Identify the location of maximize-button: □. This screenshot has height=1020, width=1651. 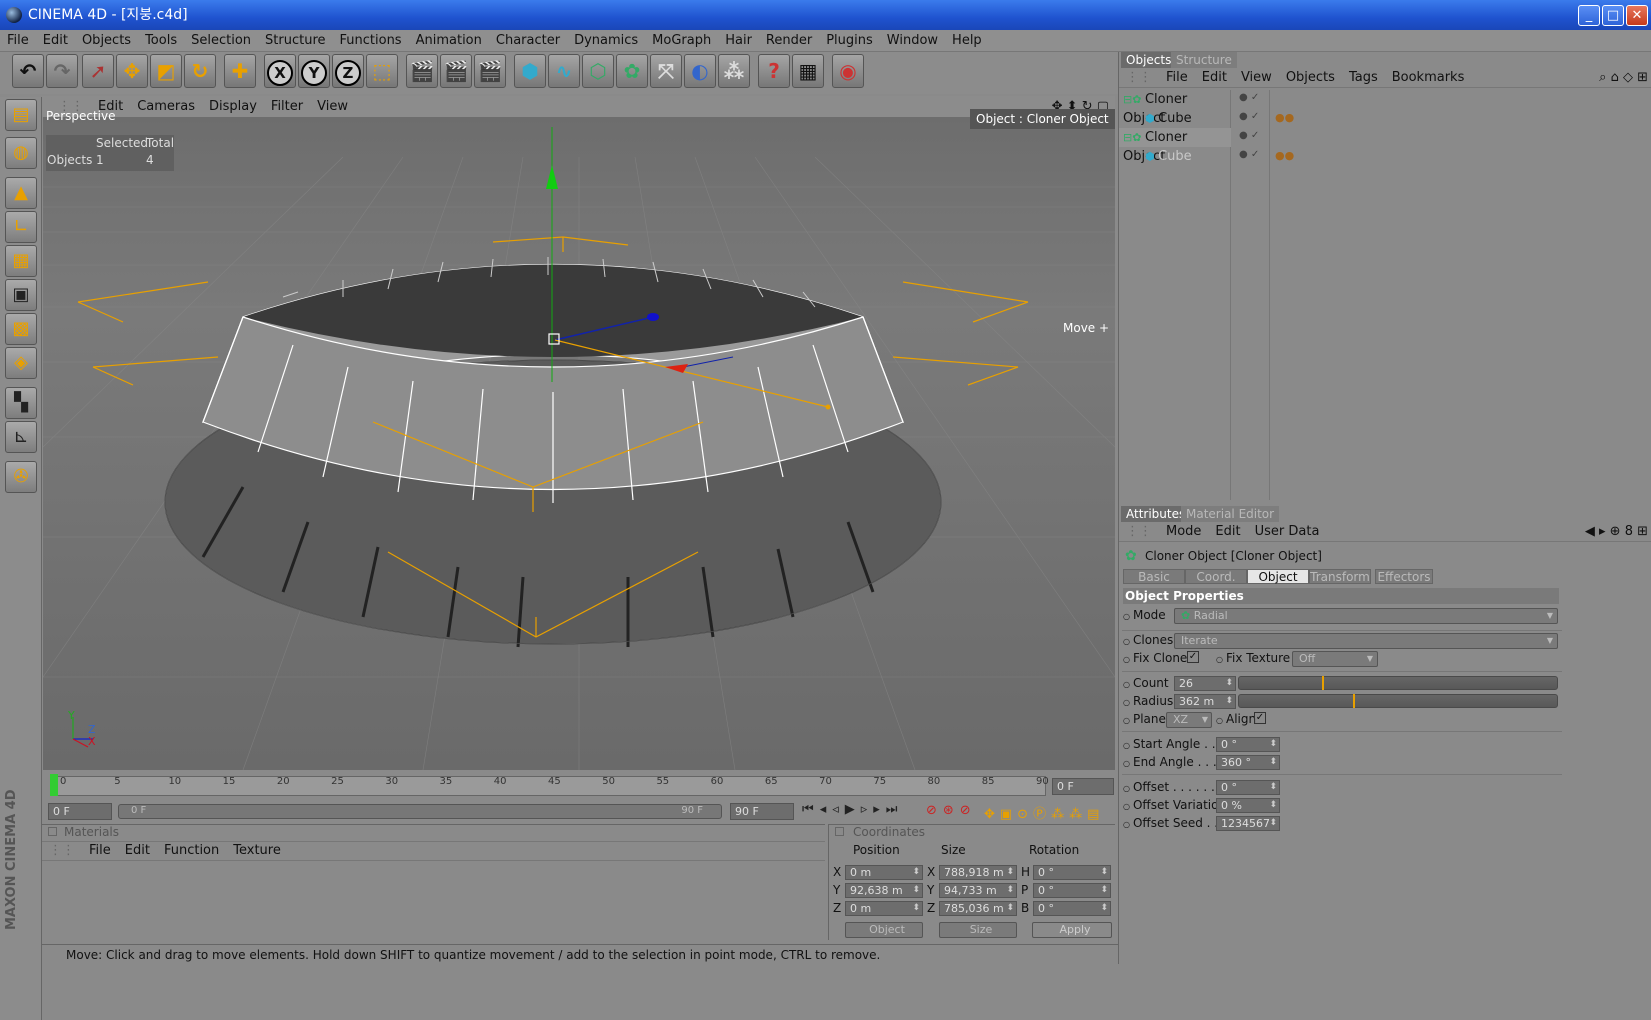
(1613, 15).